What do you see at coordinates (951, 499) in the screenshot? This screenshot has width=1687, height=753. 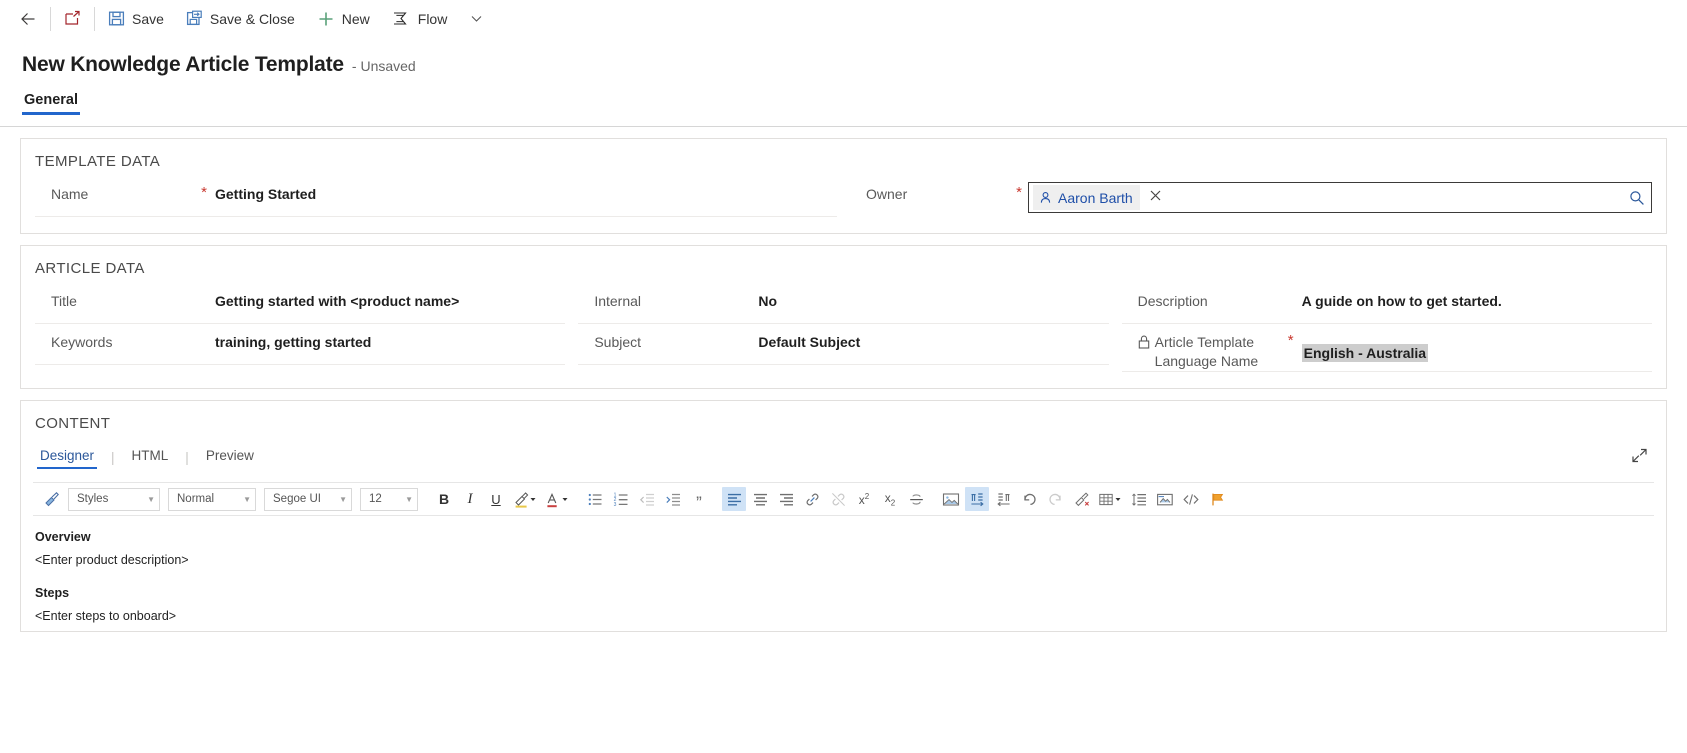 I see `insert-image-button` at bounding box center [951, 499].